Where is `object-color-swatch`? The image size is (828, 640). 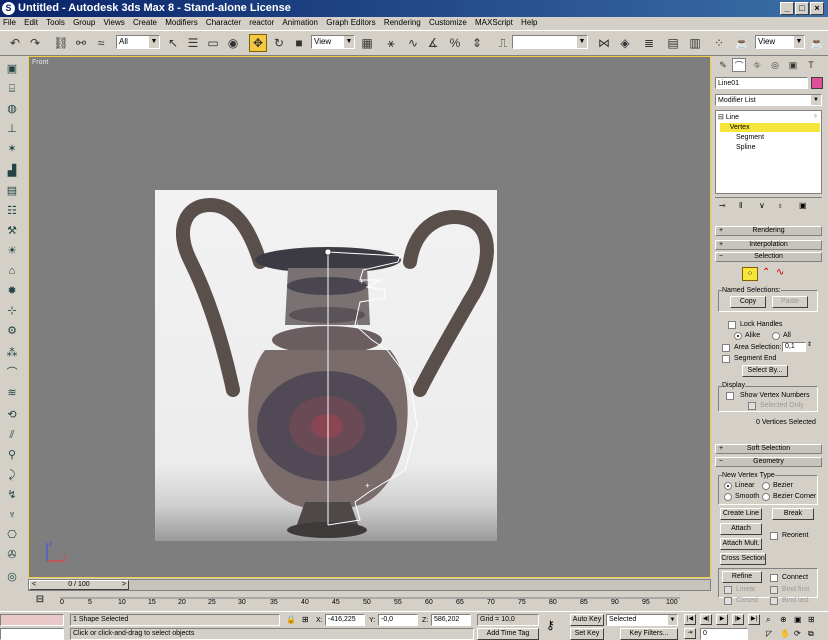
object-color-swatch is located at coordinates (817, 83).